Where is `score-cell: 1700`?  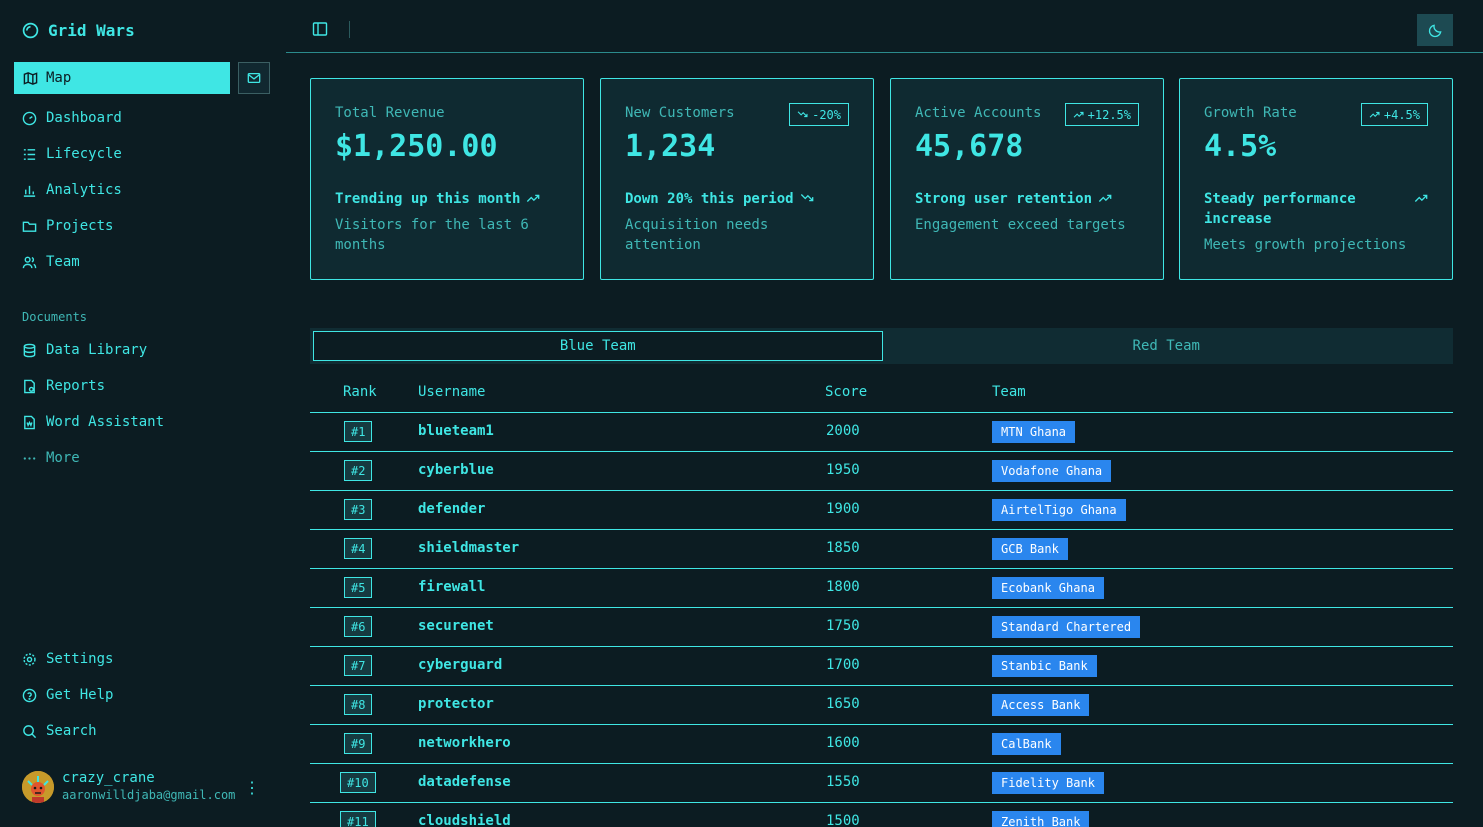
score-cell: 1700 is located at coordinates (843, 665).